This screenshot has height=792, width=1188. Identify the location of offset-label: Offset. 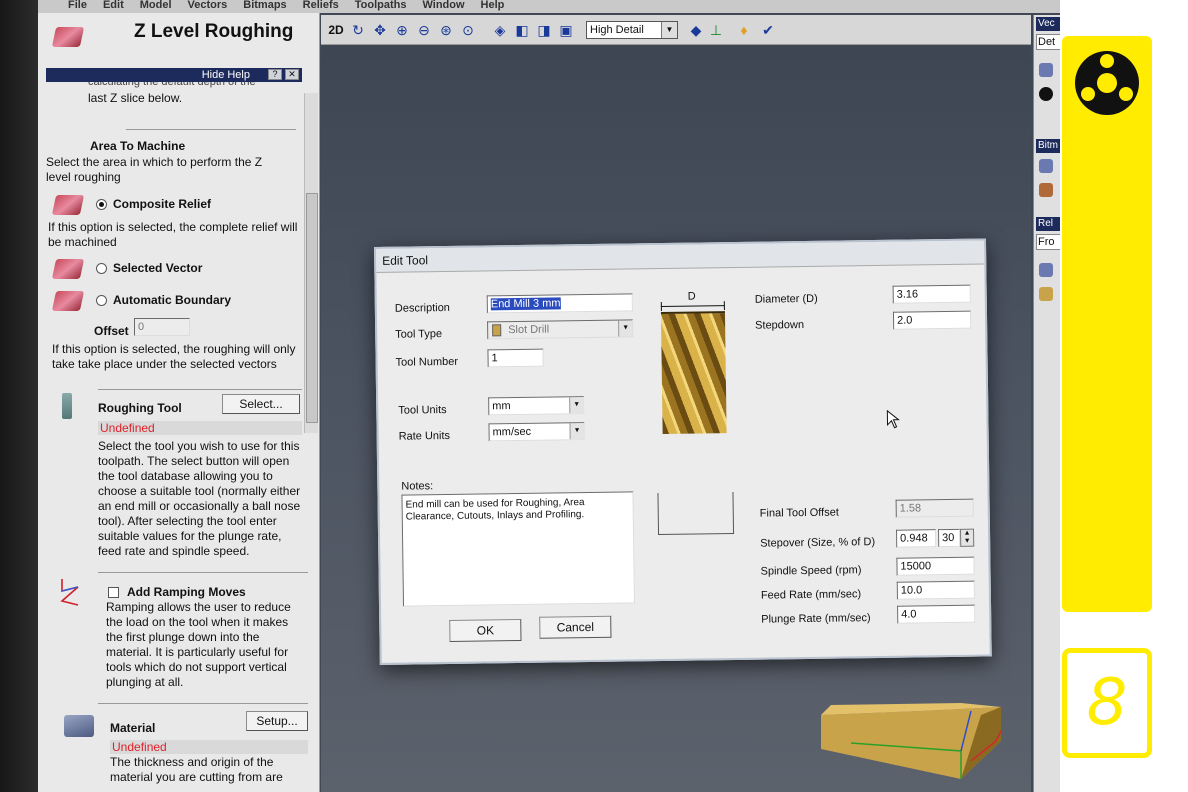
(111, 331).